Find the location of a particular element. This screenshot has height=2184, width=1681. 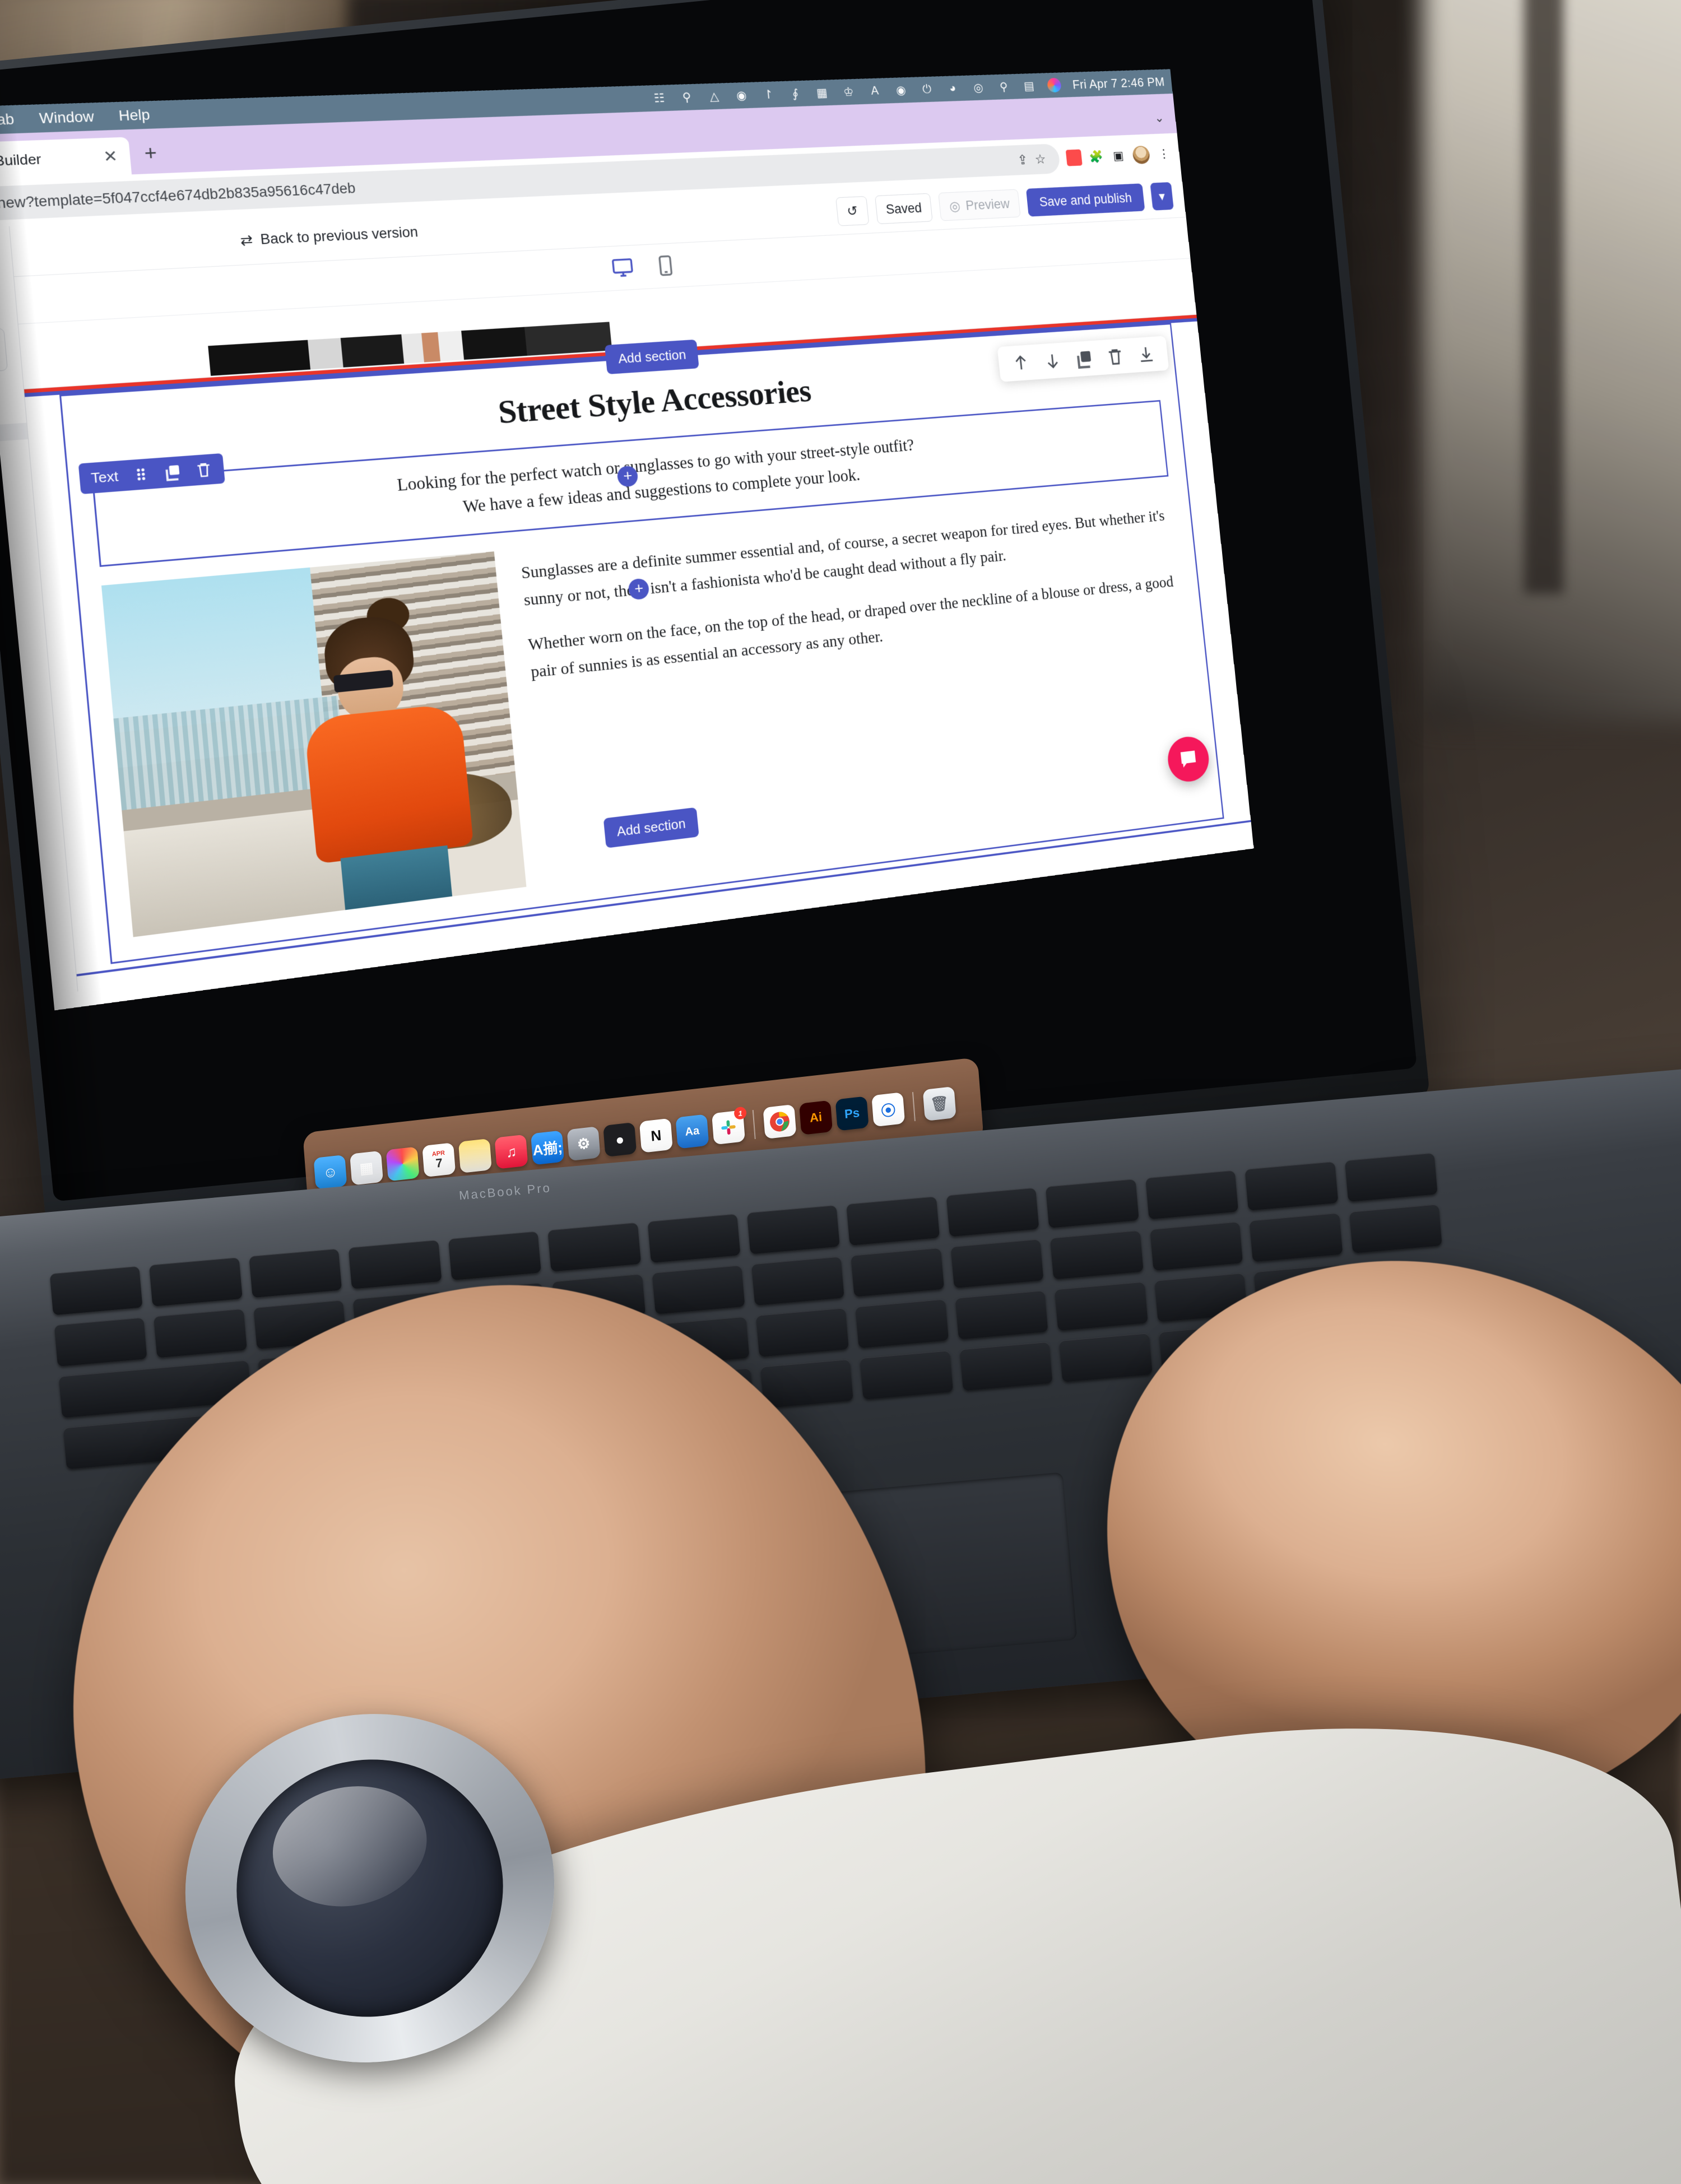

spotlight-search-icon: ⚲ is located at coordinates (1003, 87).